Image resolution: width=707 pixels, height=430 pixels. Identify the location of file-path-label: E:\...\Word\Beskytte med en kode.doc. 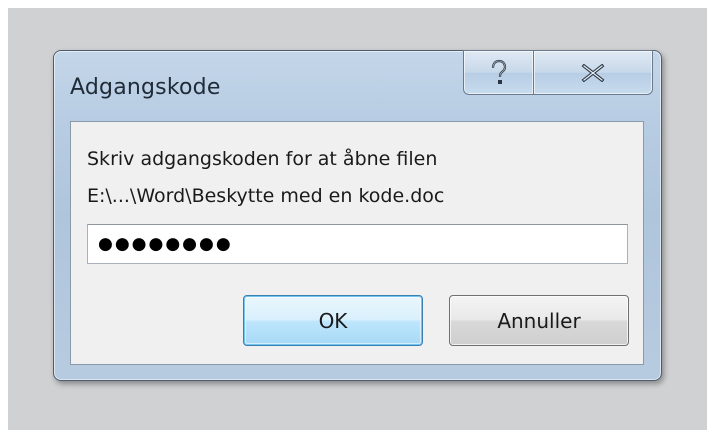
(266, 196).